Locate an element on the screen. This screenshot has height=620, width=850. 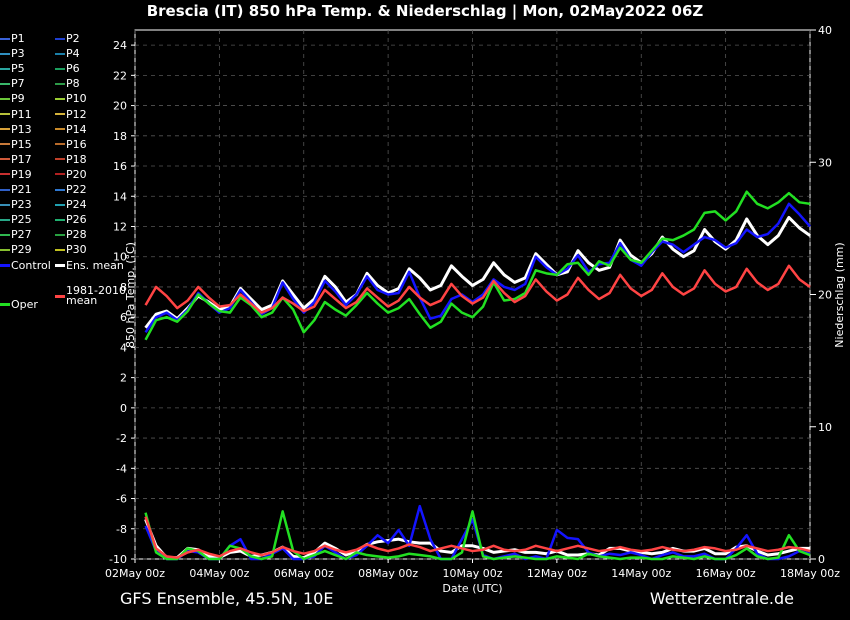
legend-item: P27 is located at coordinates (16, 234).